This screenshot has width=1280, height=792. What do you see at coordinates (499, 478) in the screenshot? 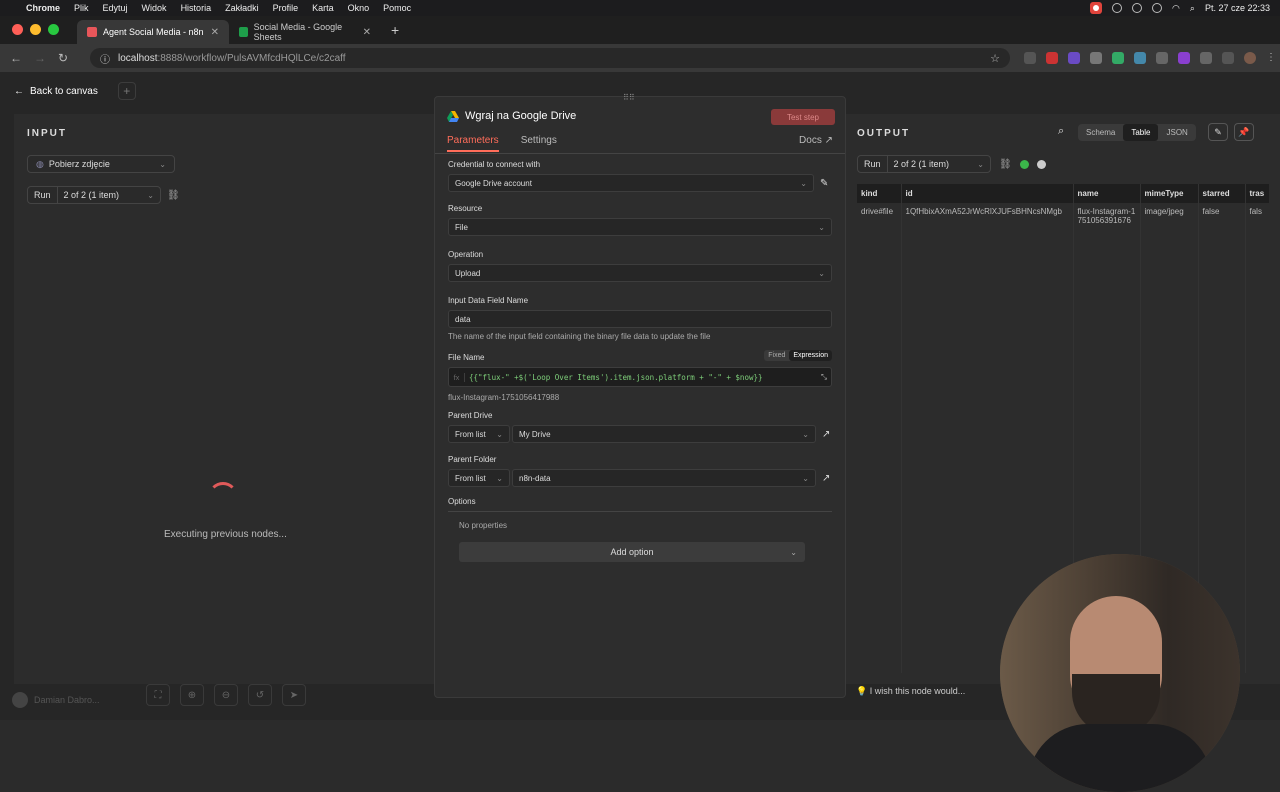
I see `chevron-down-icon: ⌄` at bounding box center [499, 478].